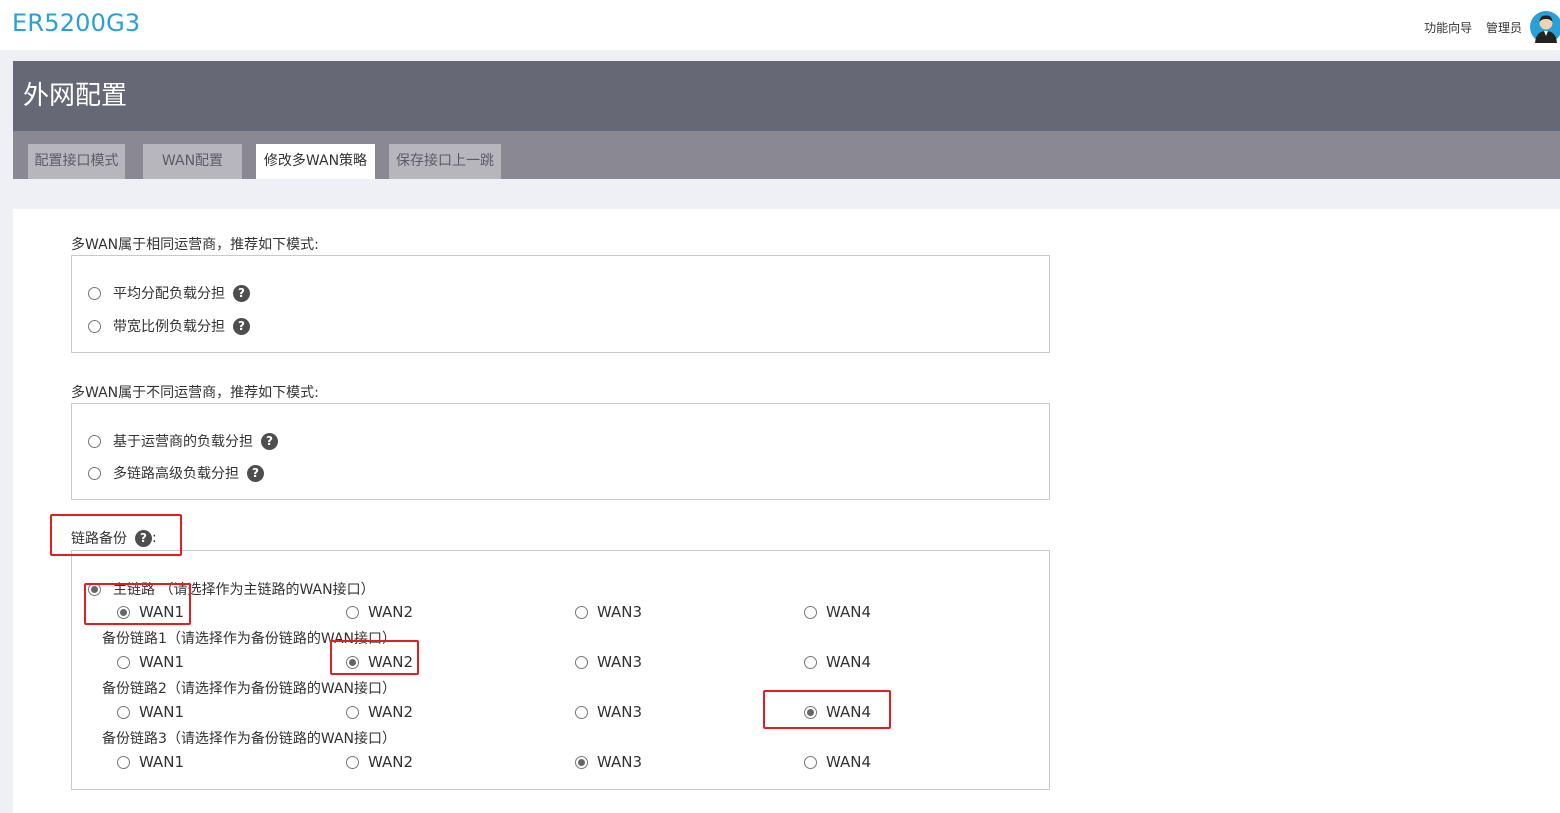 The height and width of the screenshot is (813, 1560). I want to click on highlight-link-backup, so click(116, 535).